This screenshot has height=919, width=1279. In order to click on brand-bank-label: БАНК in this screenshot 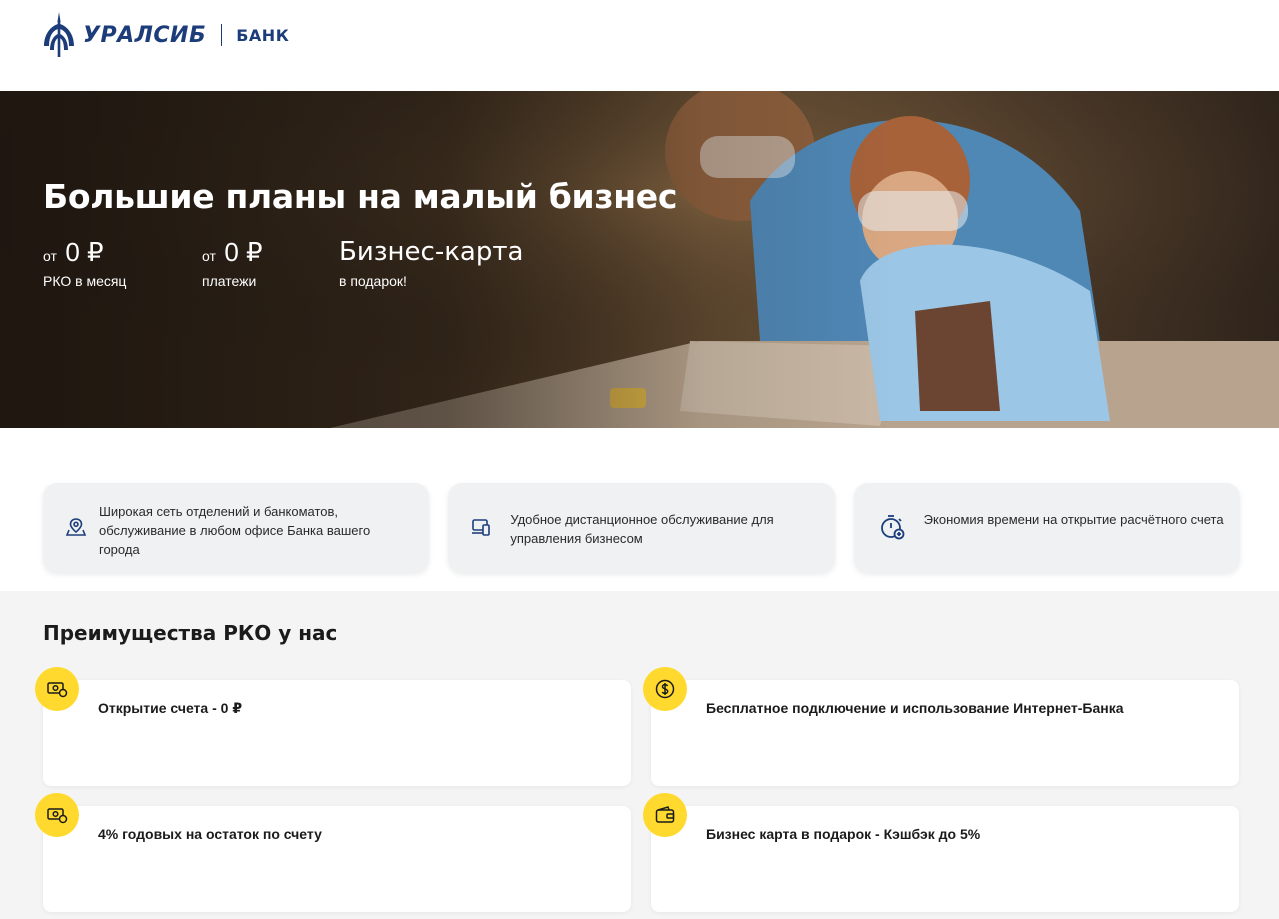, I will do `click(263, 35)`.